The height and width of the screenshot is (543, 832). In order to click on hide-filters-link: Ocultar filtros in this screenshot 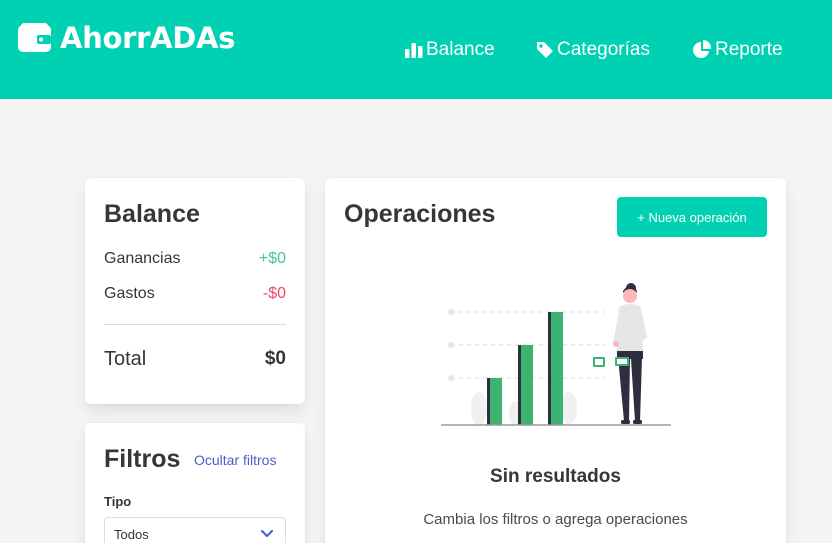, I will do `click(235, 460)`.